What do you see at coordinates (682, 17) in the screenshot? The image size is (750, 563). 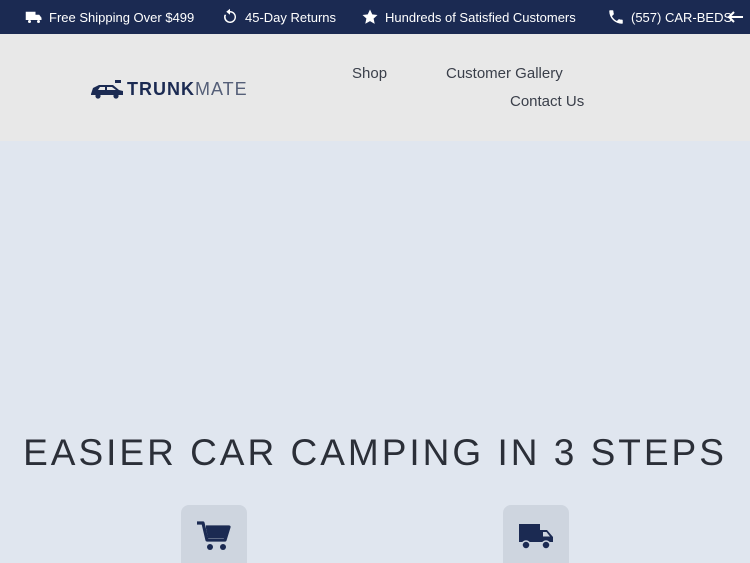 I see `phone-text: (557) CAR-BEDS` at bounding box center [682, 17].